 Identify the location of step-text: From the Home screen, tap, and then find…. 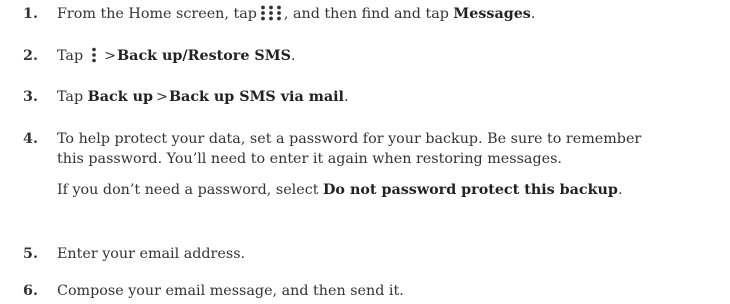
(393, 15).